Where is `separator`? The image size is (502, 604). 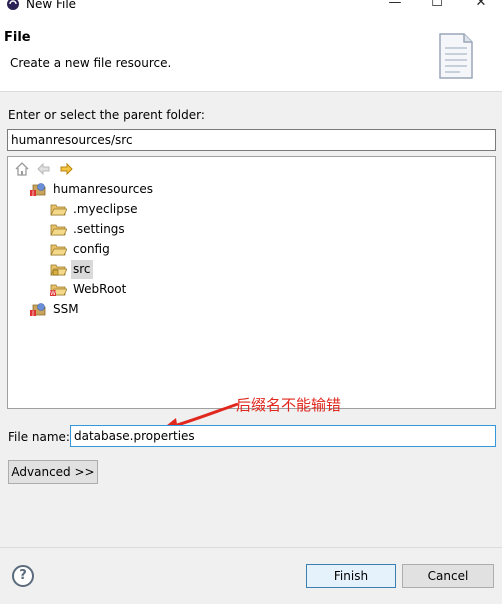
separator is located at coordinates (251, 547).